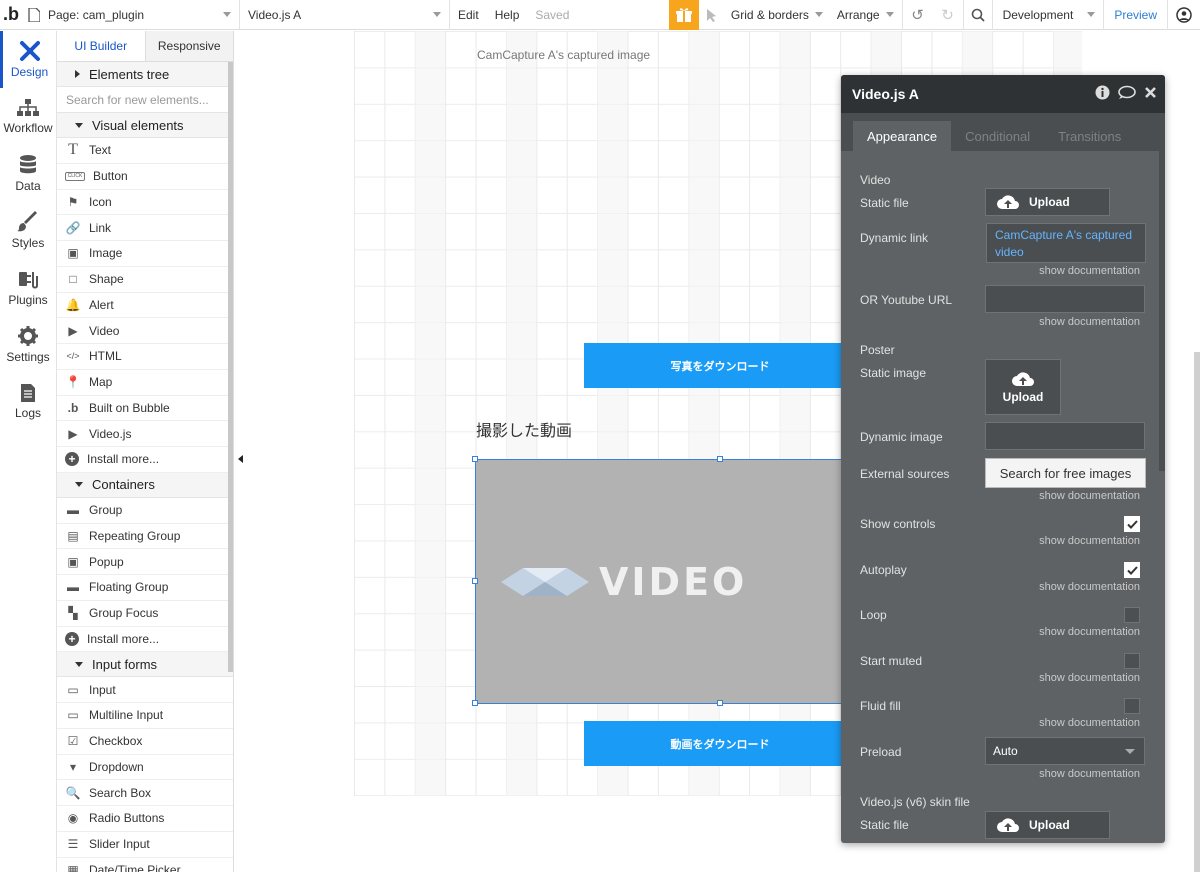  Describe the element at coordinates (1184, 14) in the screenshot. I see `user-icon` at that location.